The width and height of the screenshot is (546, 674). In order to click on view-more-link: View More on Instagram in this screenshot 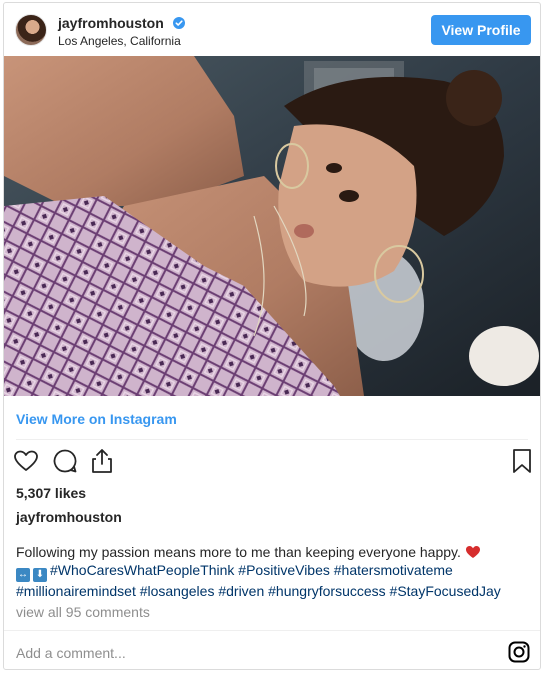, I will do `click(96, 419)`.